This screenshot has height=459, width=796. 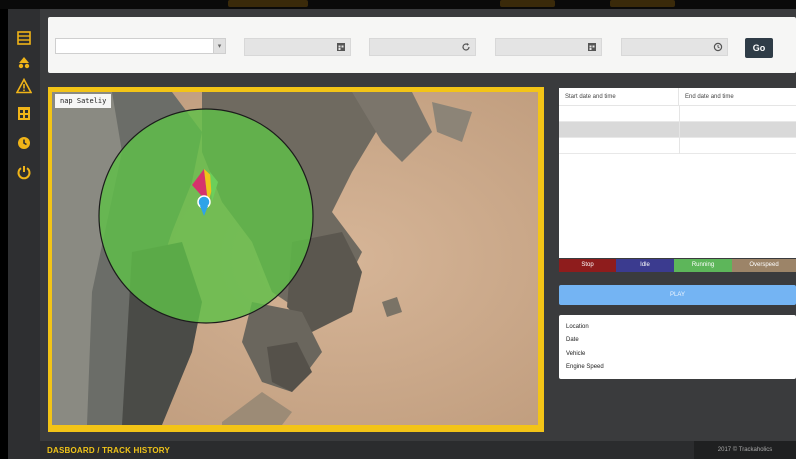 What do you see at coordinates (24, 38) in the screenshot?
I see `dashboard-grid-icon` at bounding box center [24, 38].